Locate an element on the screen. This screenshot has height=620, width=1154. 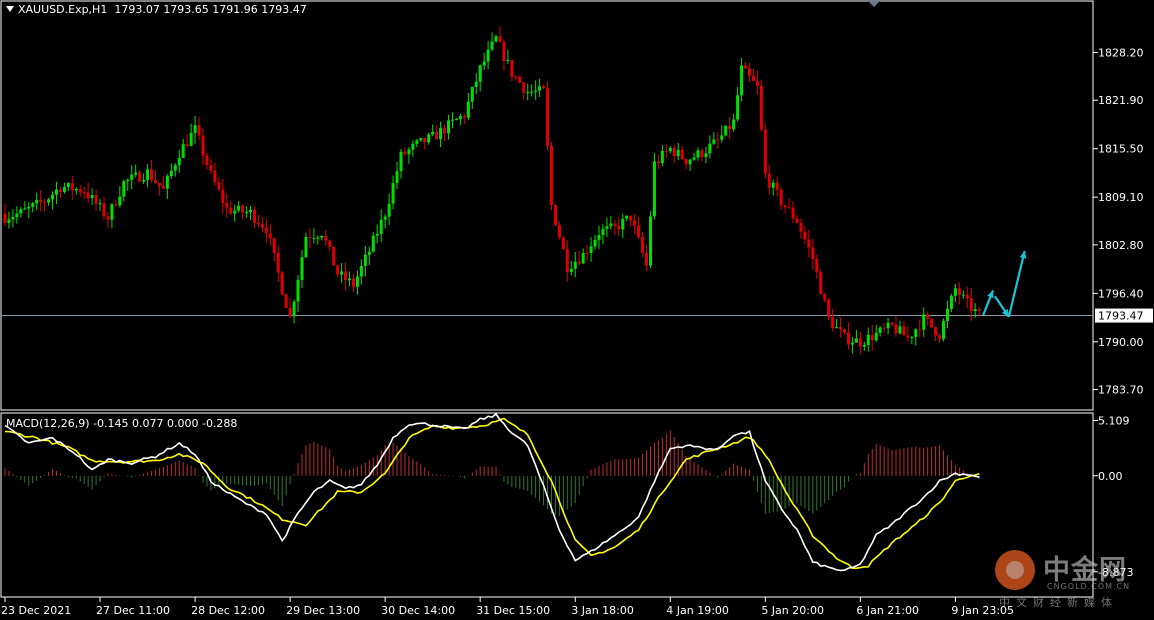
ohlc-values: 1793.07 1793.65 1791.96 1793.47 is located at coordinates (210, 9).